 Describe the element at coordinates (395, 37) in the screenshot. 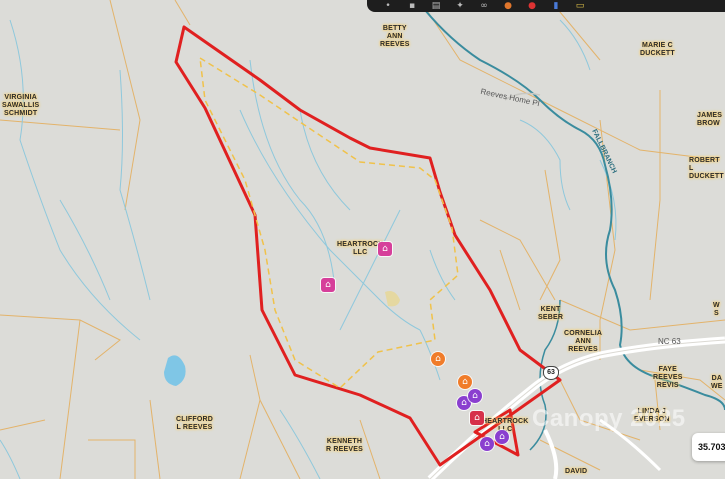

I see `owner-label: BETTY ANN REEVES` at that location.